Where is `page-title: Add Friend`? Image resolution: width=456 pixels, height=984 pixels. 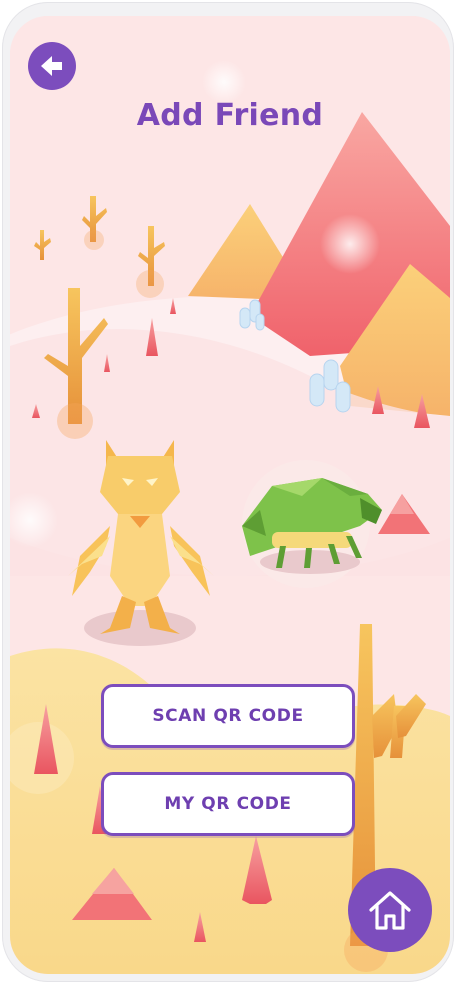
page-title: Add Friend is located at coordinates (230, 115).